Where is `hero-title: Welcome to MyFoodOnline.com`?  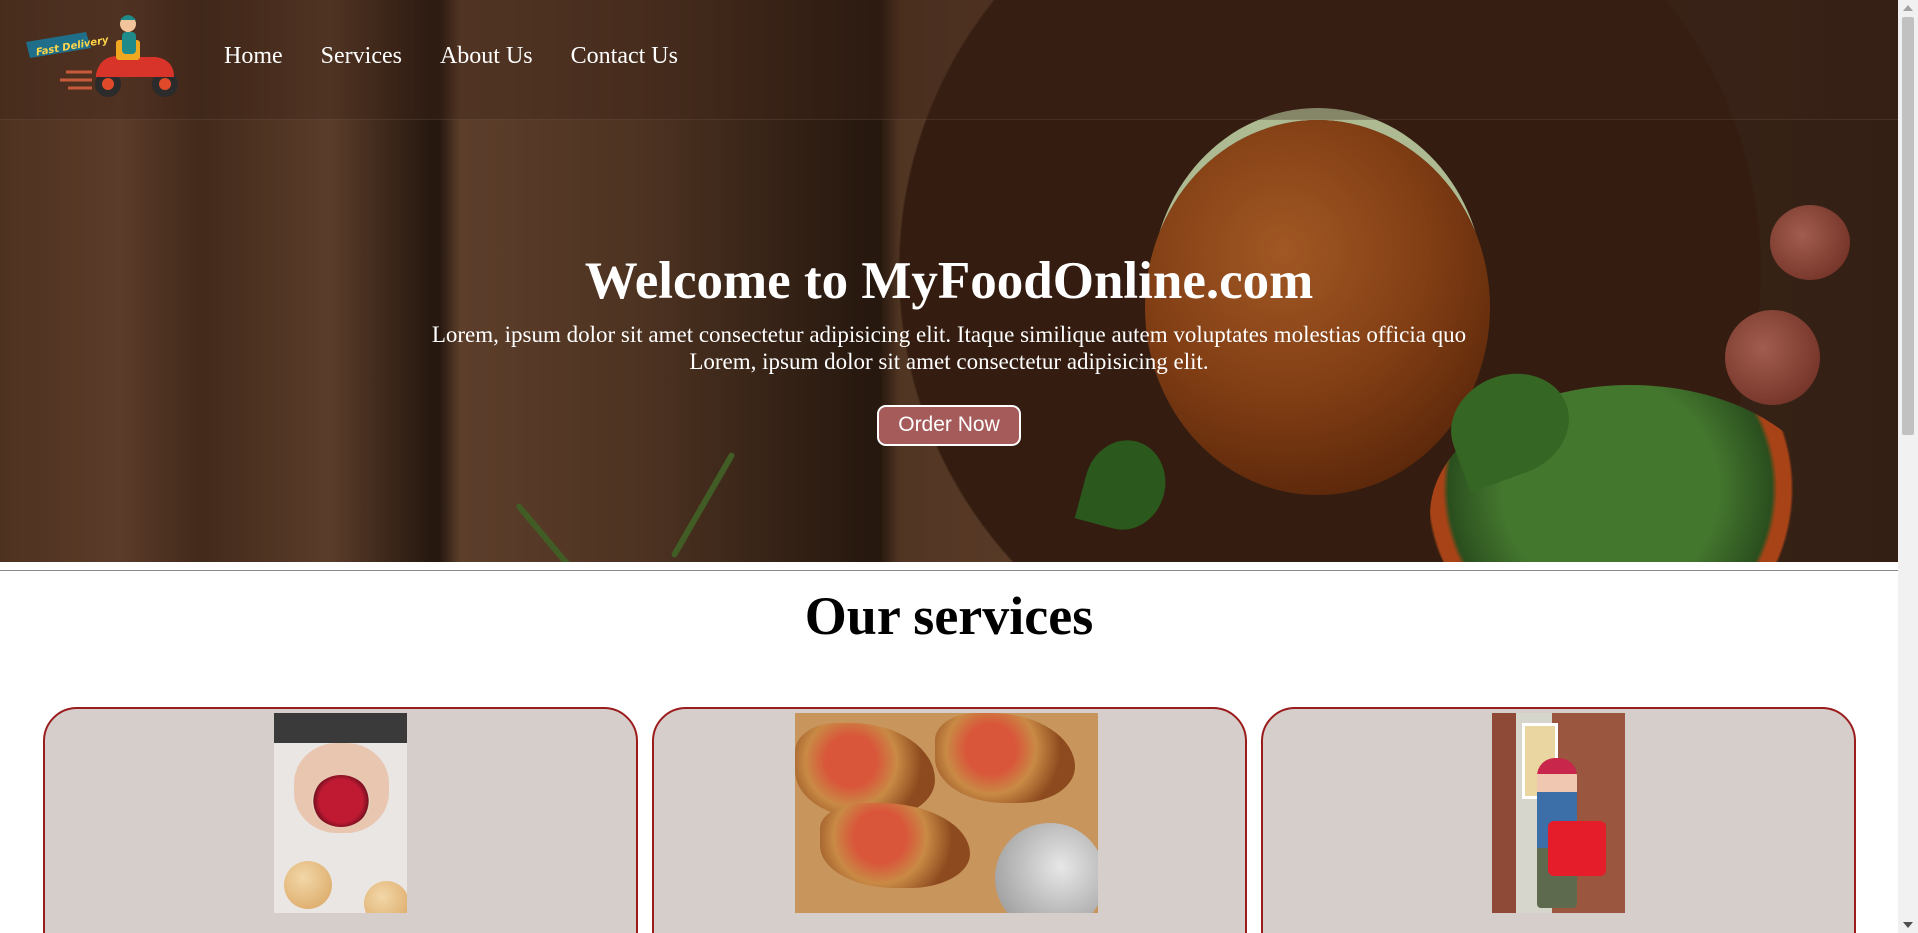
hero-title: Welcome to MyFoodOnline.com is located at coordinates (949, 281).